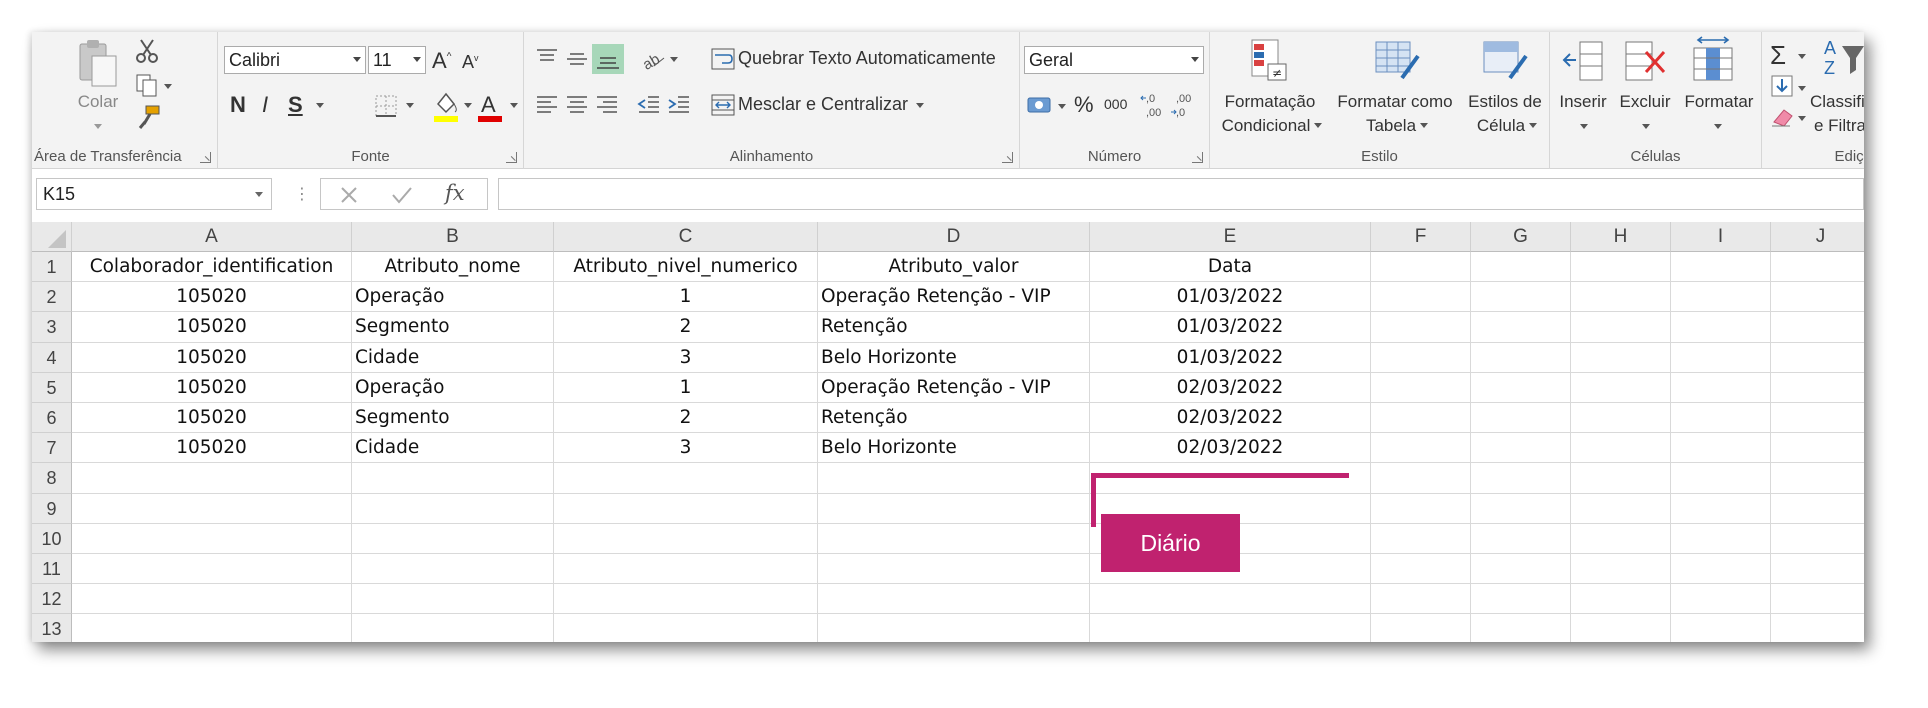 This screenshot has width=1928, height=708. I want to click on conditional-formatting-icon: ≠, so click(1270, 61).